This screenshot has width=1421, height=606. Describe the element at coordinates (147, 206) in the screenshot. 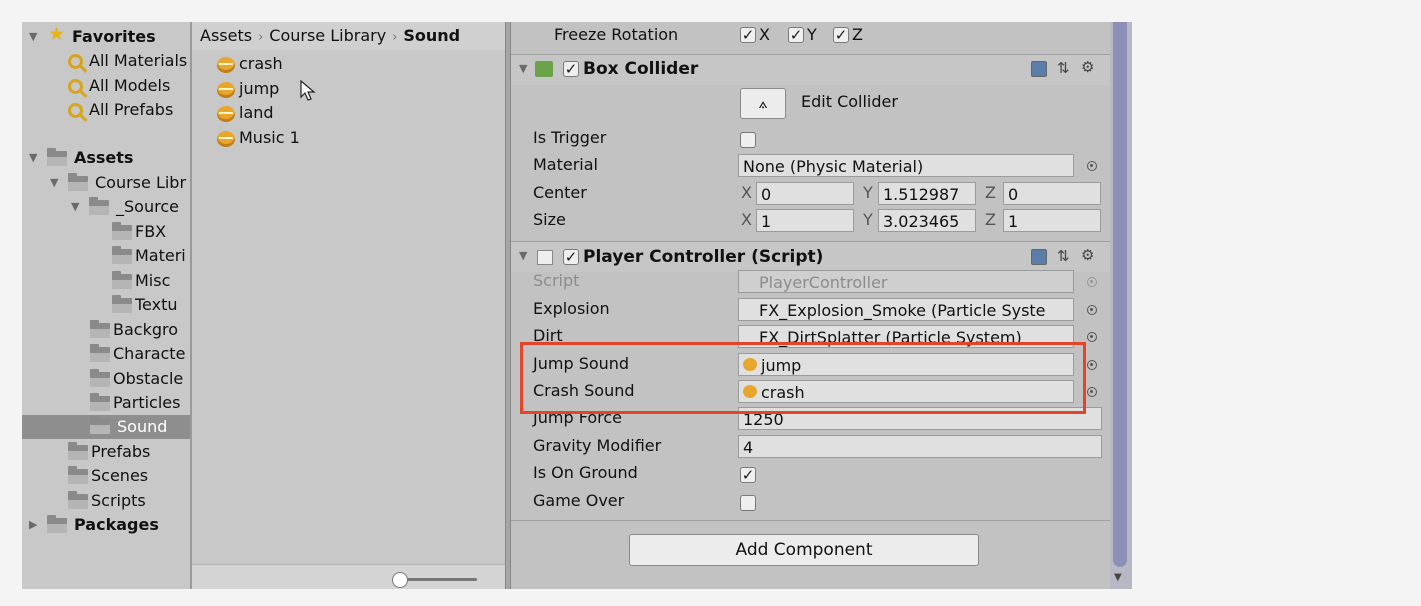

I see `tree-item-label: _Source` at that location.